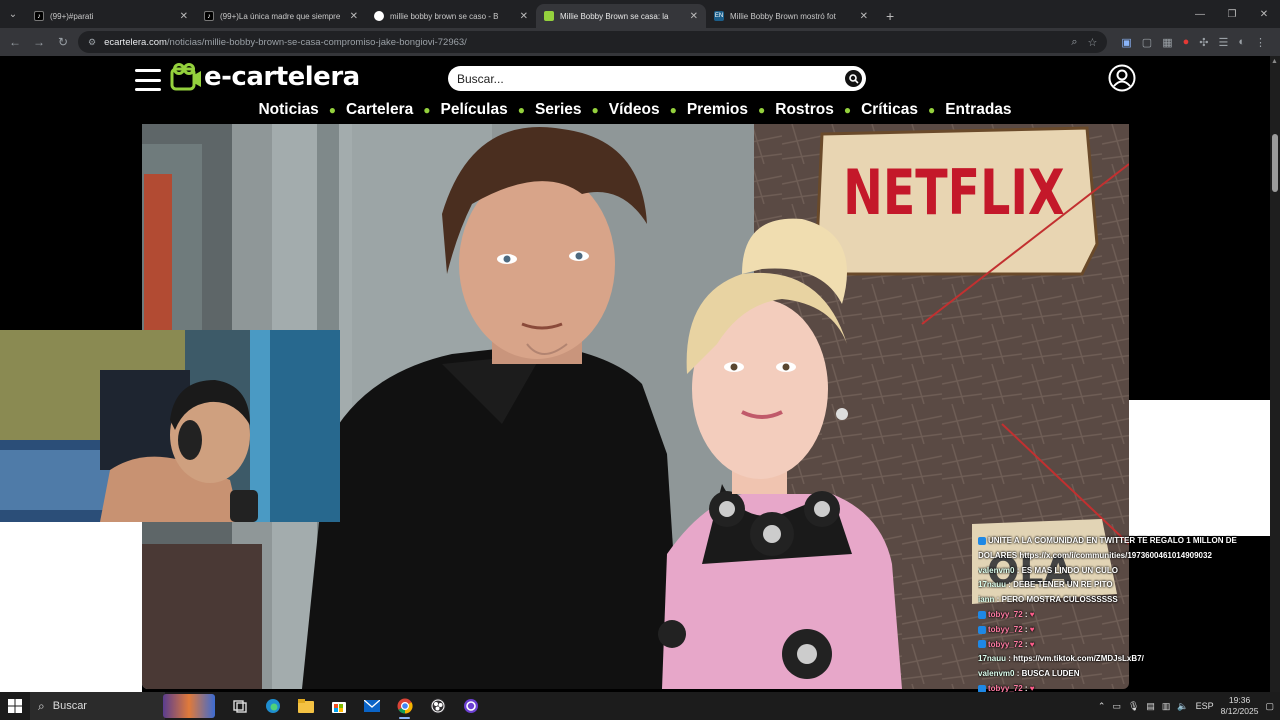 The width and height of the screenshot is (1280, 720). Describe the element at coordinates (889, 110) in the screenshot. I see `nav-item-7: Críticas` at that location.